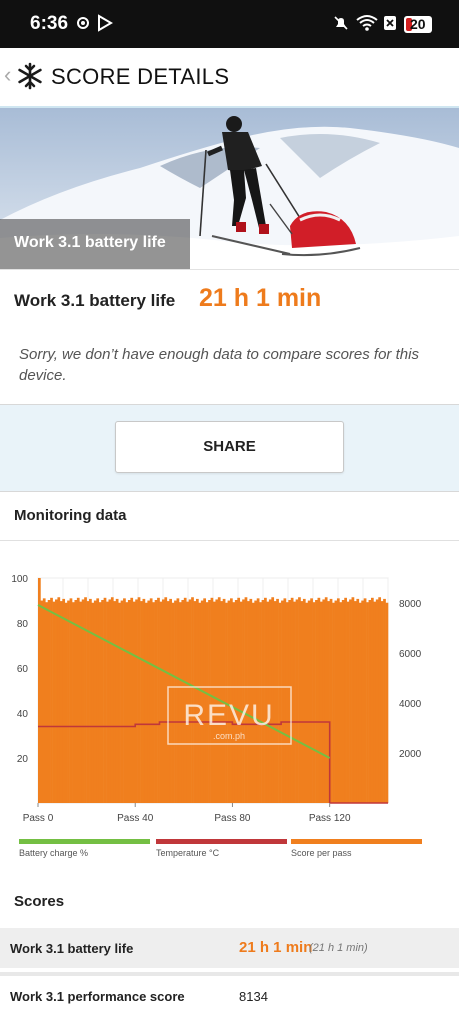  I want to click on y-right-tick: 6000, so click(410, 654).